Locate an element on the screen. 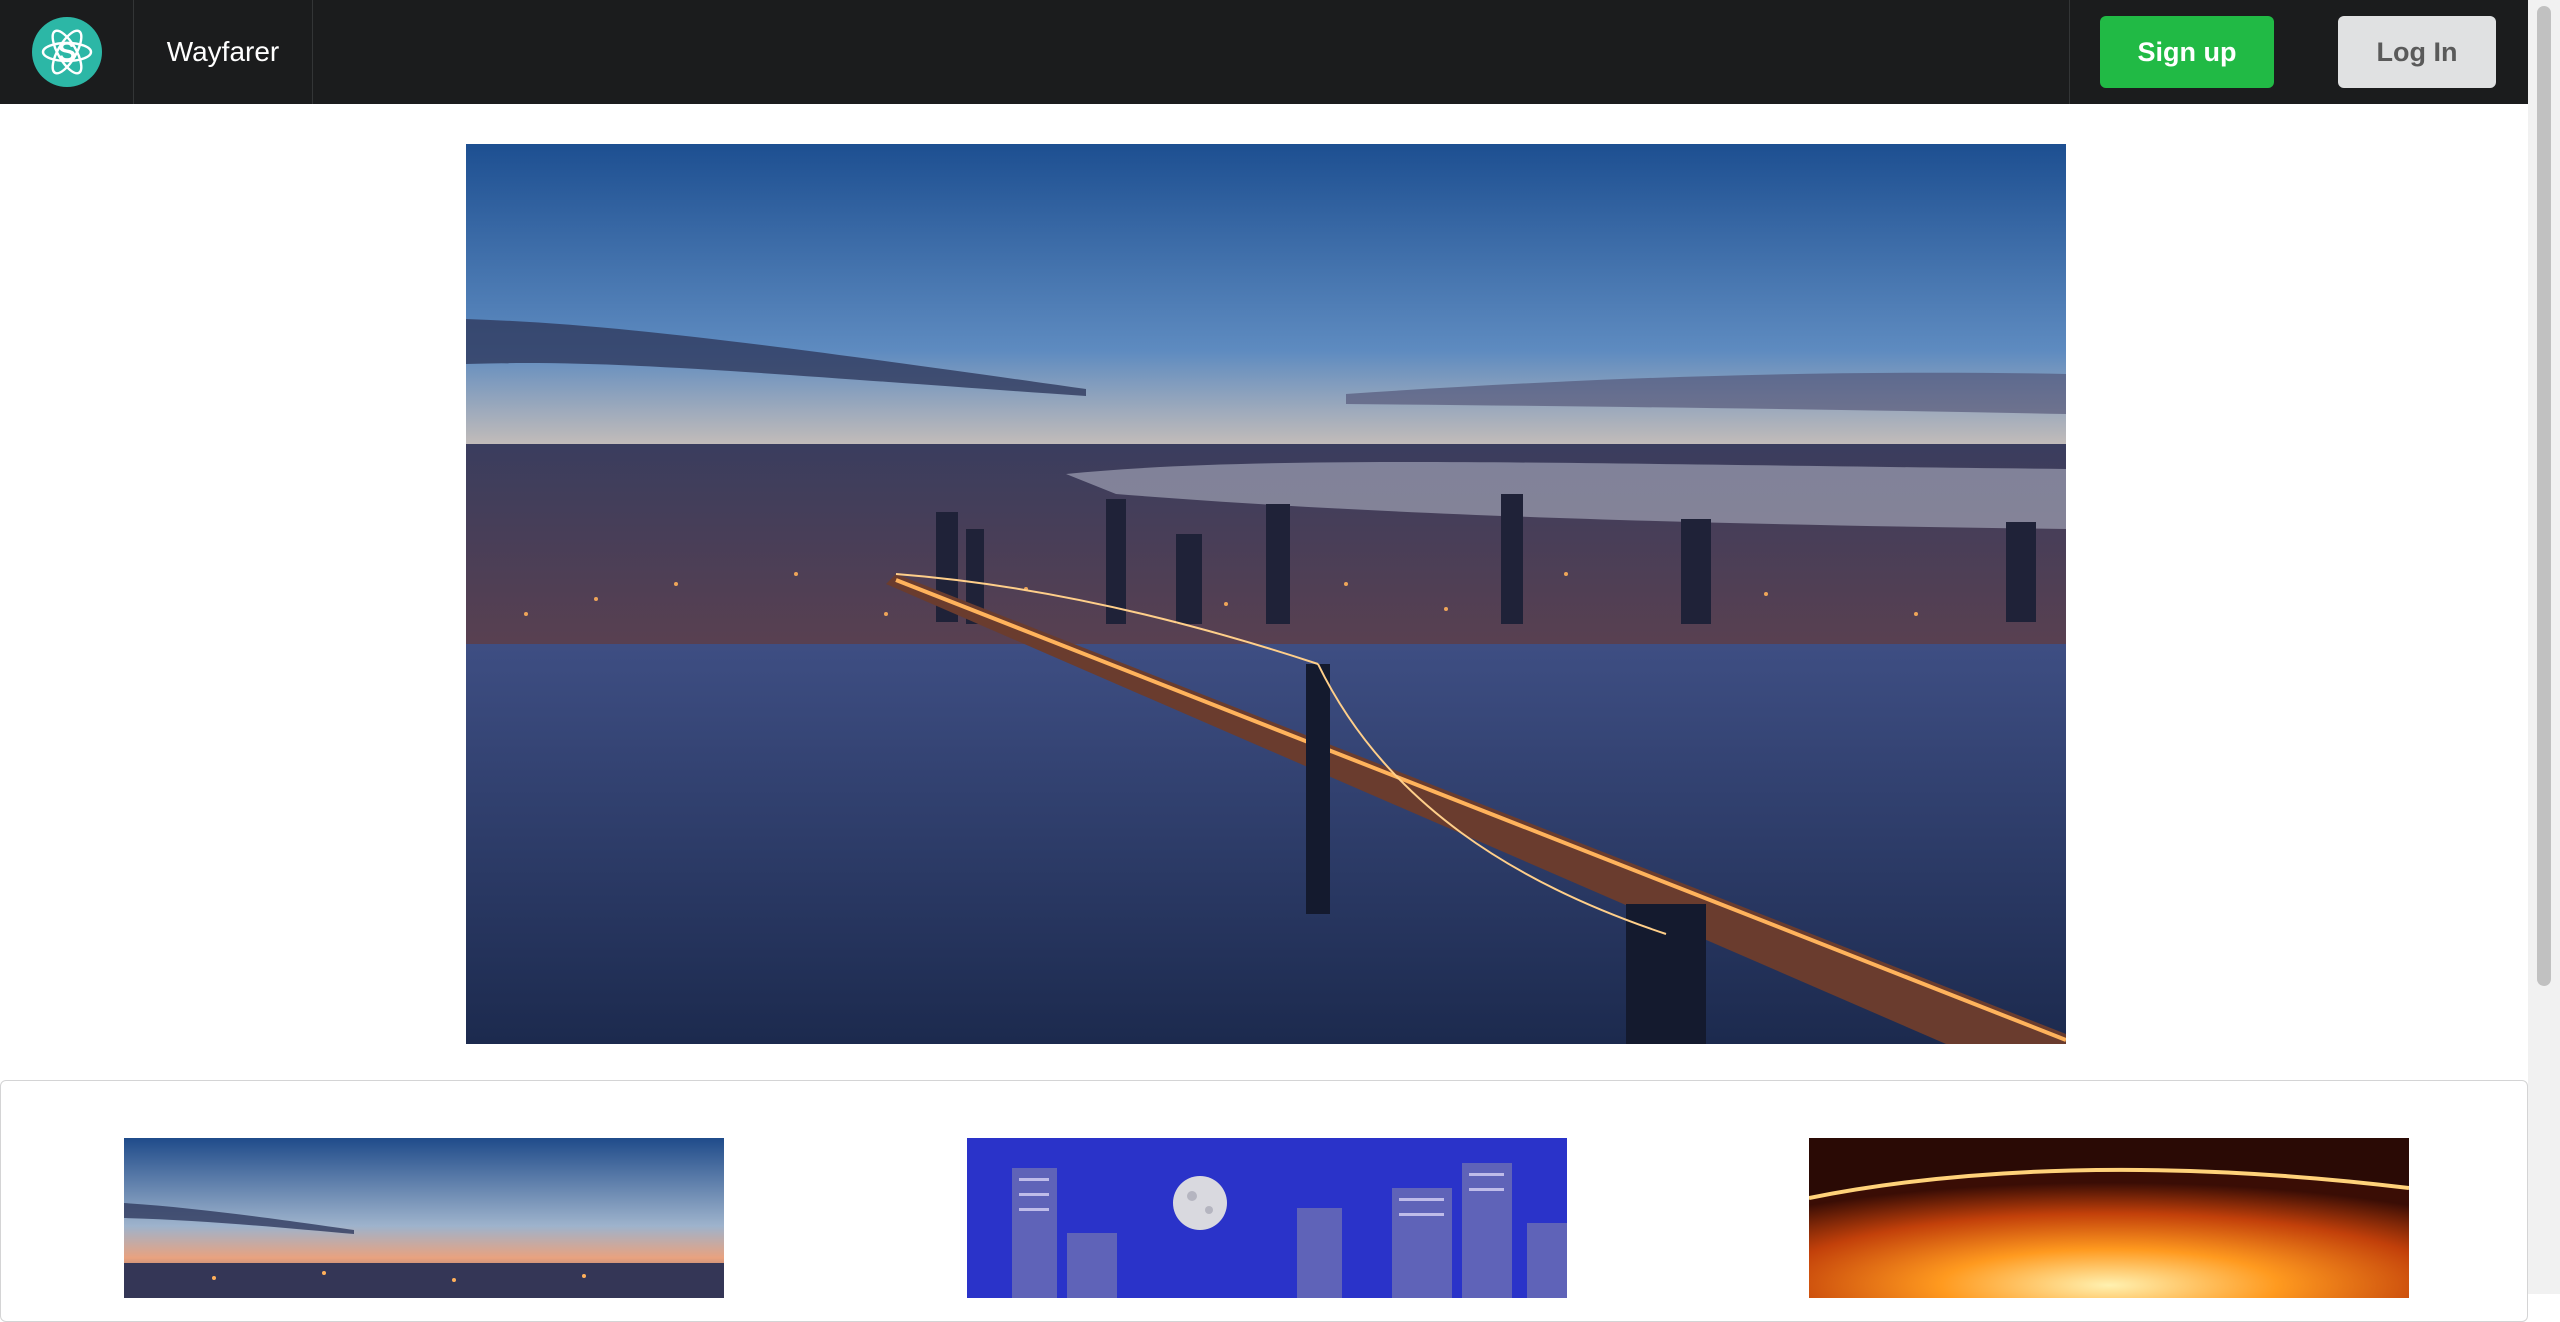  auth-buttons: Sign up Log In is located at coordinates (2298, 52).